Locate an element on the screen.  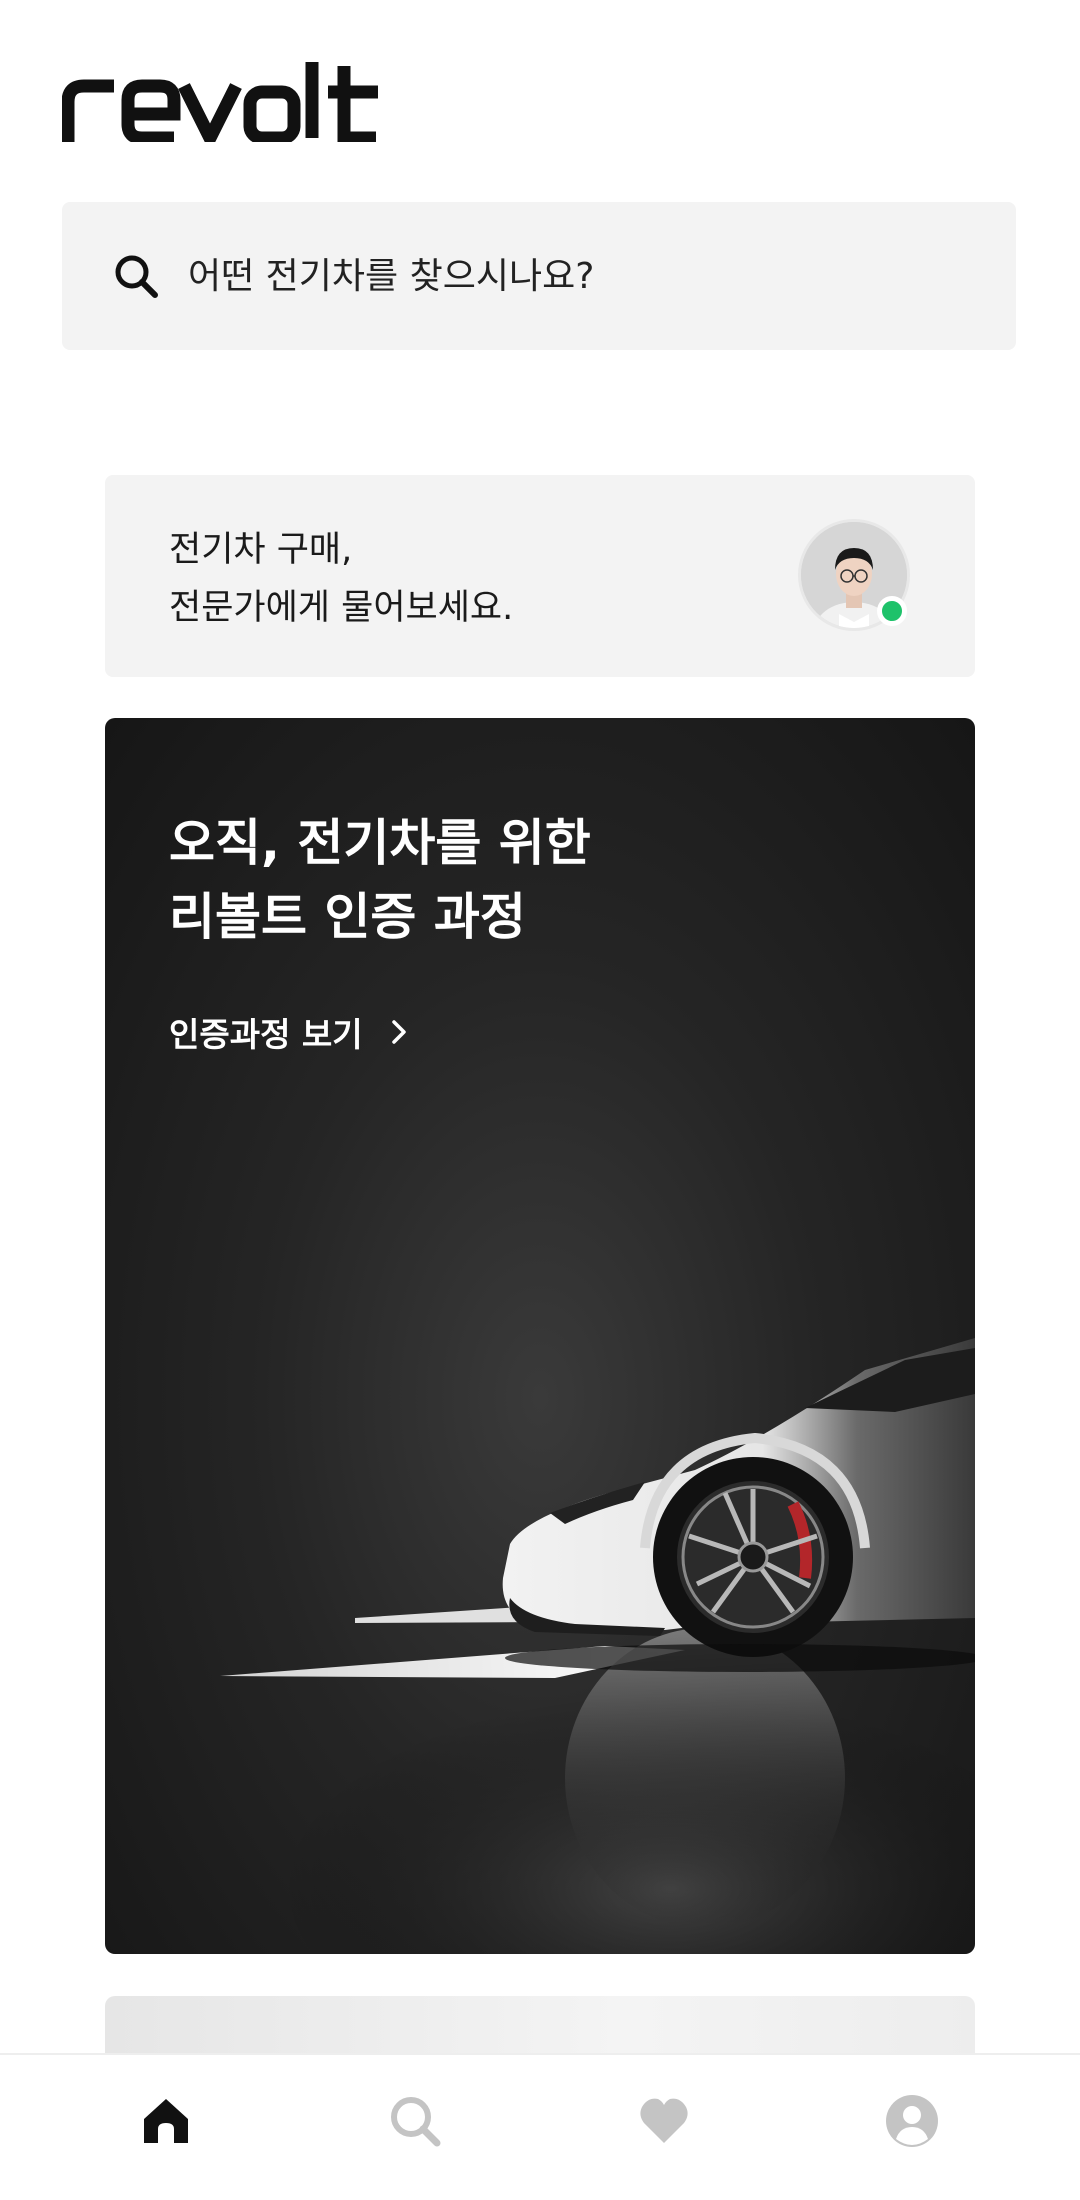
search-bar is located at coordinates (539, 276).